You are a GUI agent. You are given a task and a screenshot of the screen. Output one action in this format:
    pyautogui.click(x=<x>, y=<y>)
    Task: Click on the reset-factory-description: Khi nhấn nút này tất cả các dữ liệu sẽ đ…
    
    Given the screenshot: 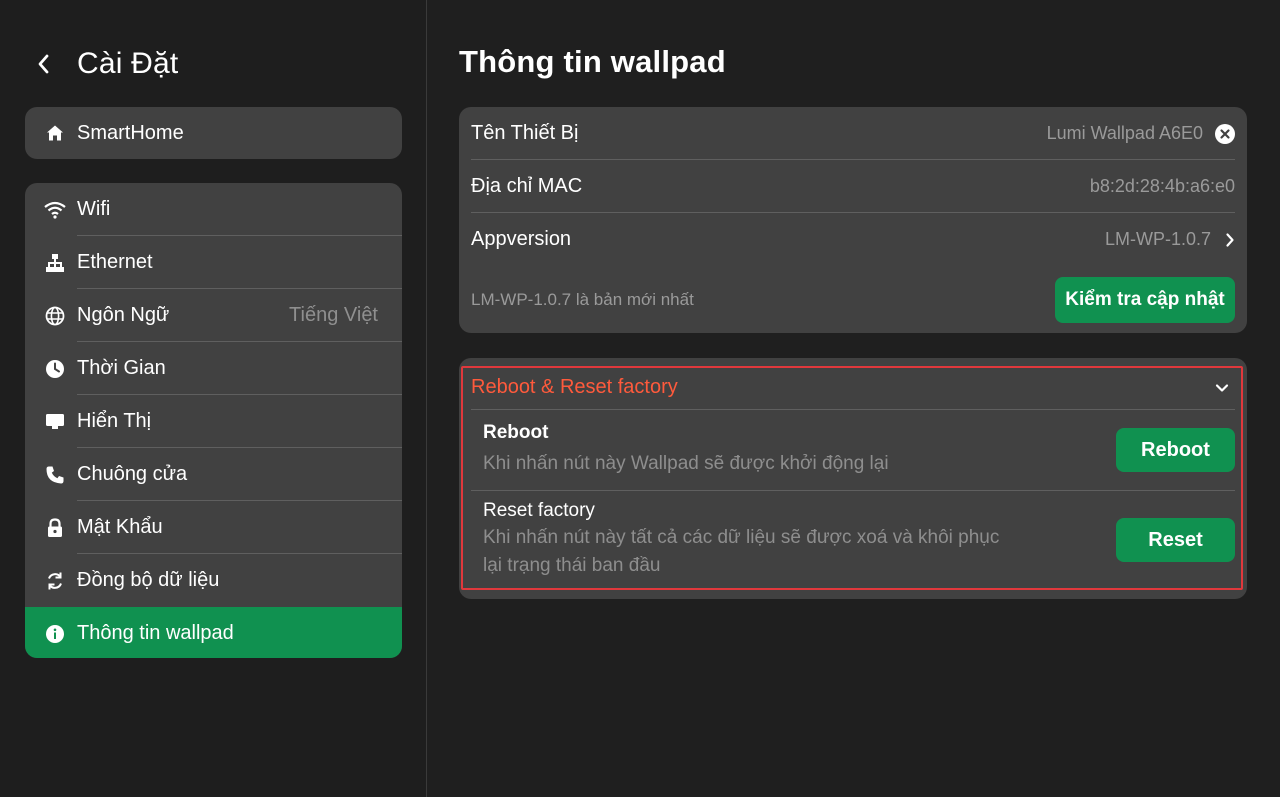 What is the action you would take?
    pyautogui.click(x=741, y=551)
    